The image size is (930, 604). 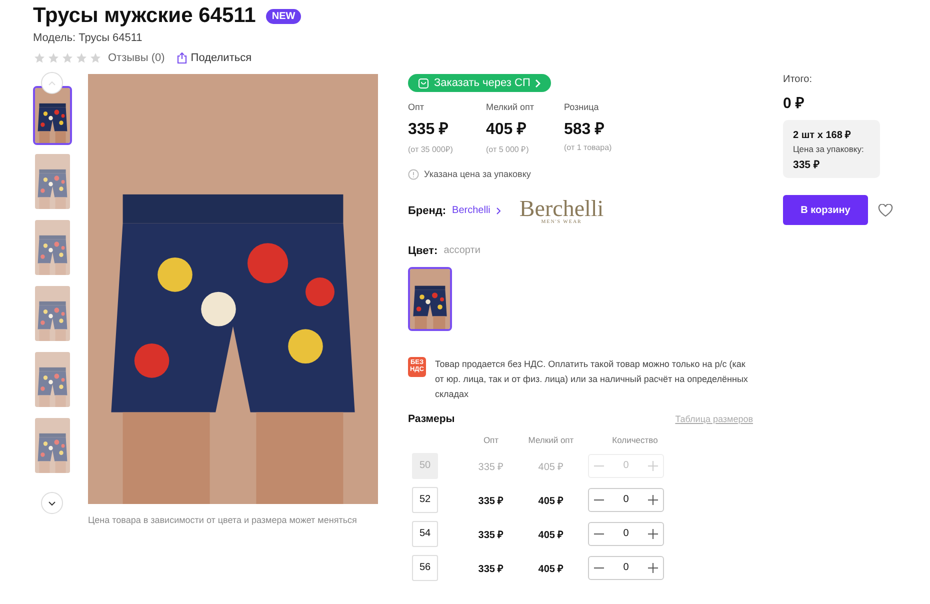 I want to click on size-option: 56, so click(x=425, y=567).